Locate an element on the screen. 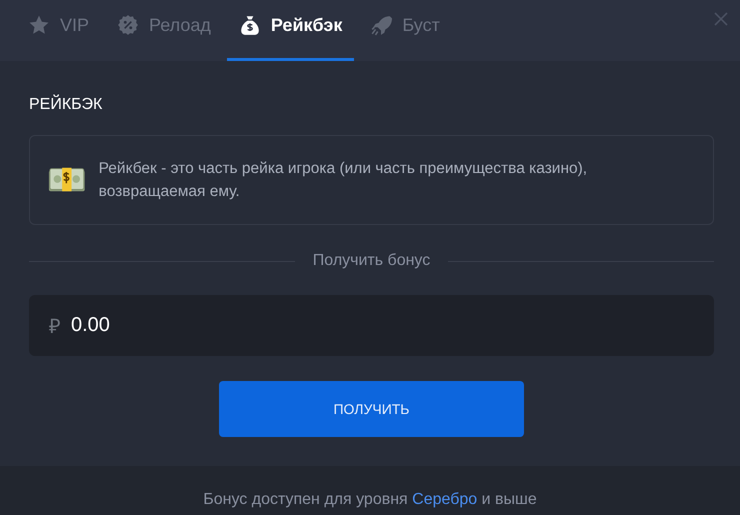  section-title: РЕЙКБЭК is located at coordinates (66, 105).